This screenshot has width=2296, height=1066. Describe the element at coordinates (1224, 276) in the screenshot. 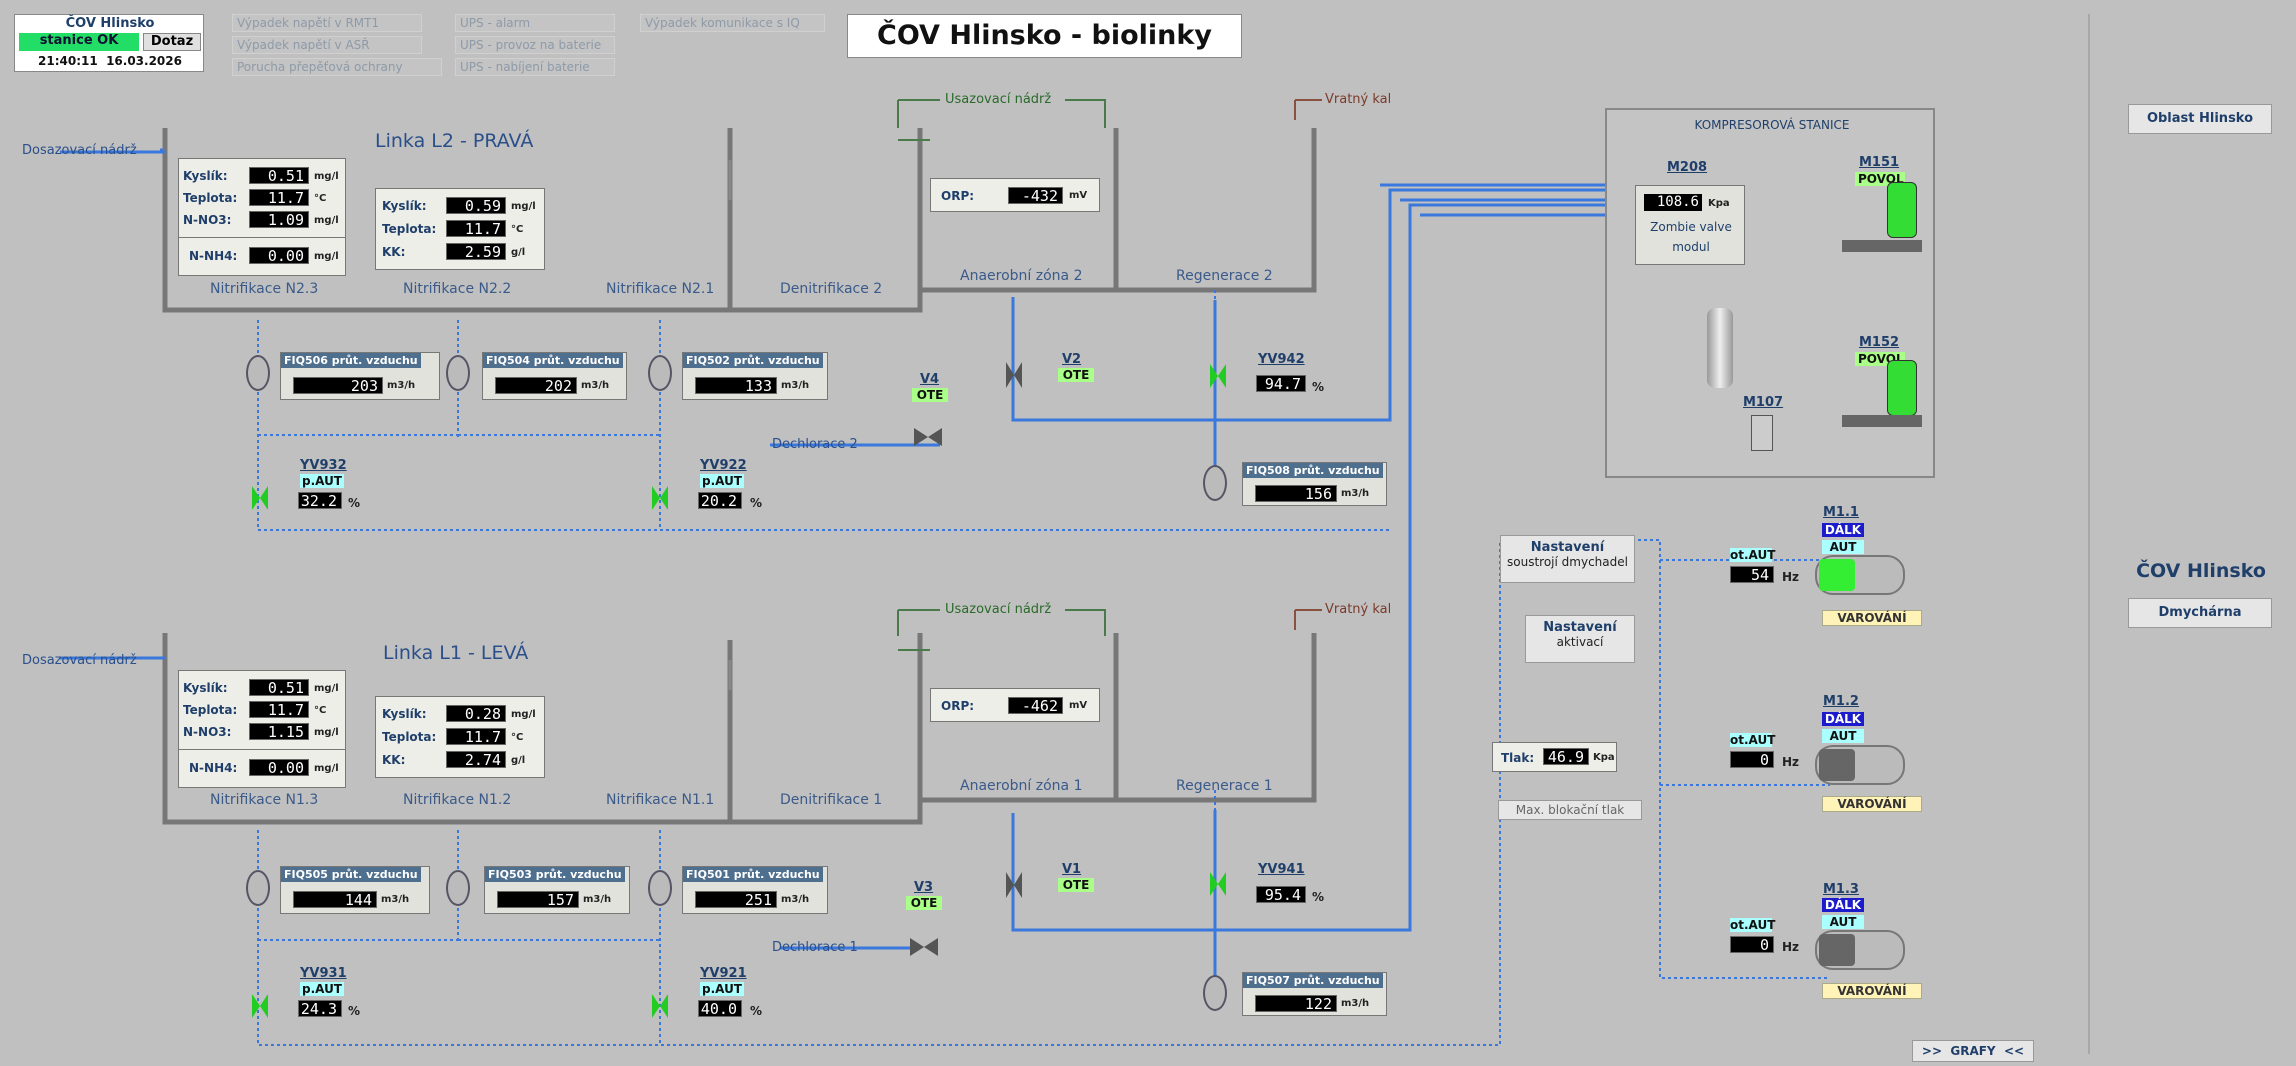

I see `l2-zone-regen: Regenerace 2` at that location.